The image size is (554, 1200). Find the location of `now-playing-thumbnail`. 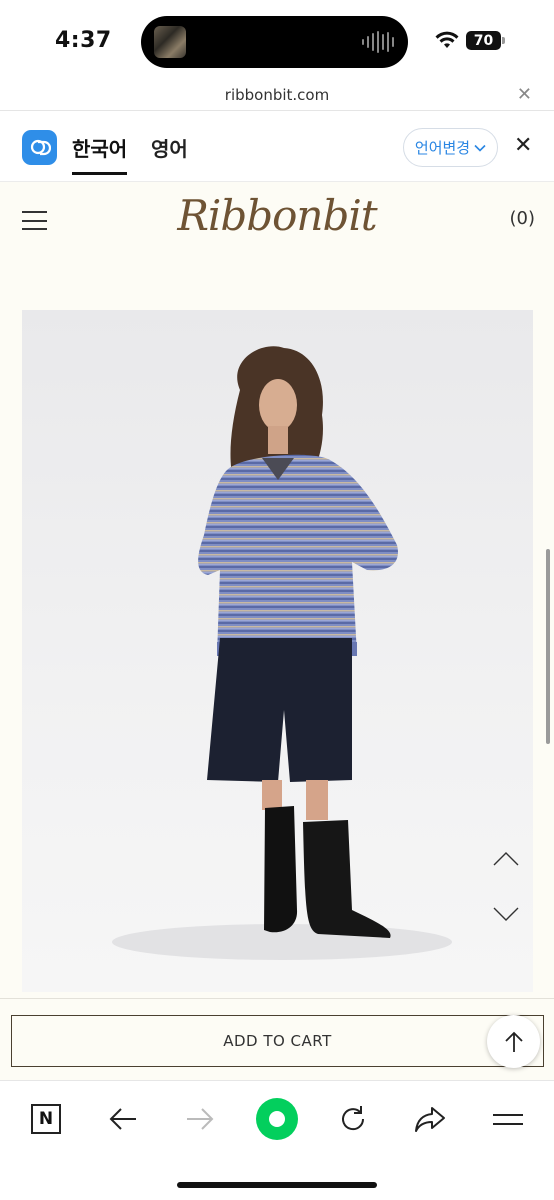

now-playing-thumbnail is located at coordinates (170, 42).